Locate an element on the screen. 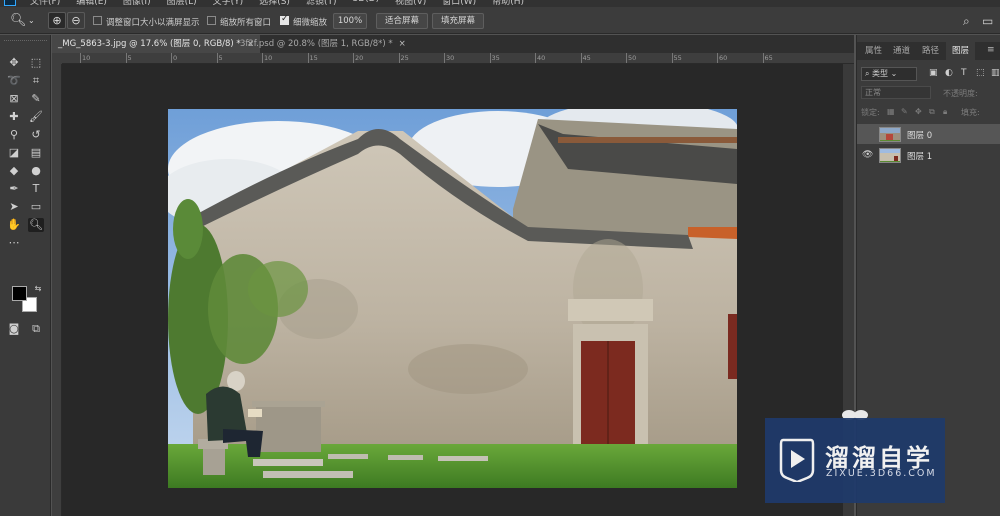 The width and height of the screenshot is (1000, 516). photoshop-logo-icon is located at coordinates (10, 3).